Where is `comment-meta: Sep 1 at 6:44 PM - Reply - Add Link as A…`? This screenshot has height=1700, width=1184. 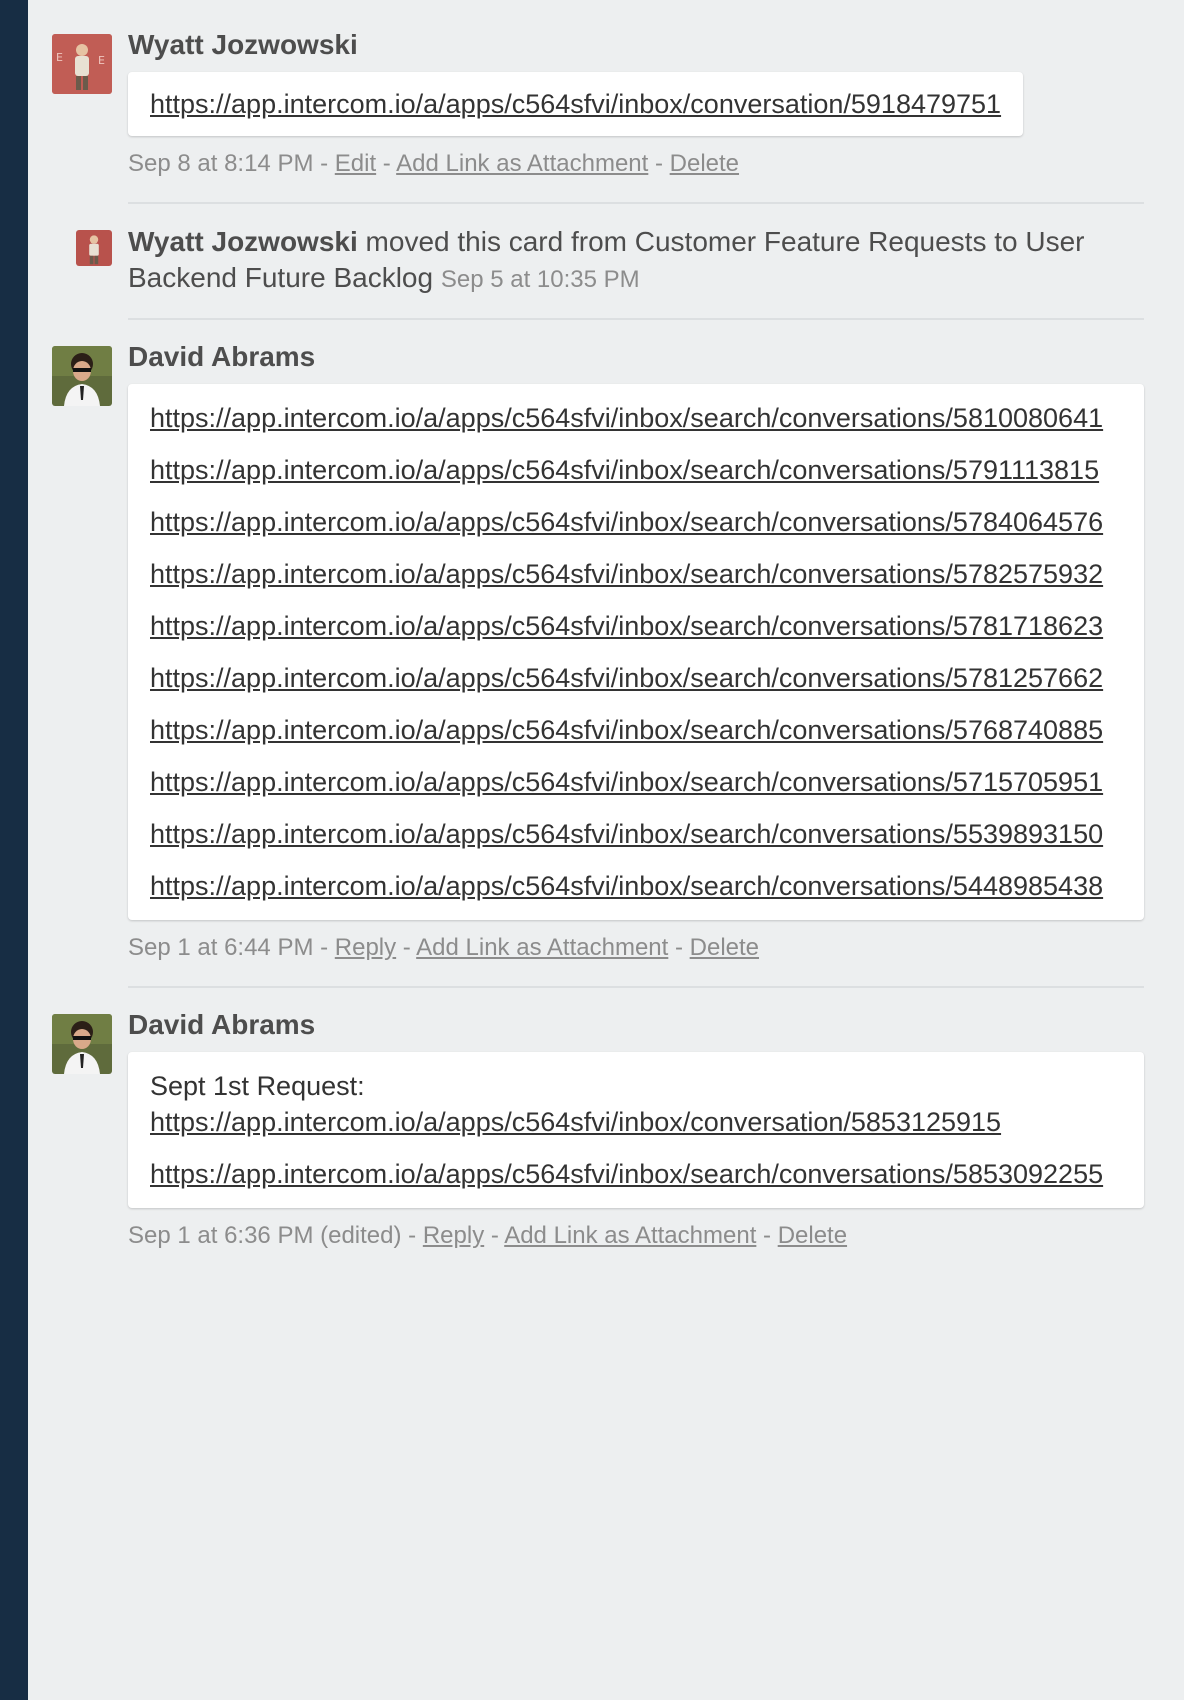
comment-meta: Sep 1 at 6:44 PM - Reply - Add Link as A… is located at coordinates (444, 947).